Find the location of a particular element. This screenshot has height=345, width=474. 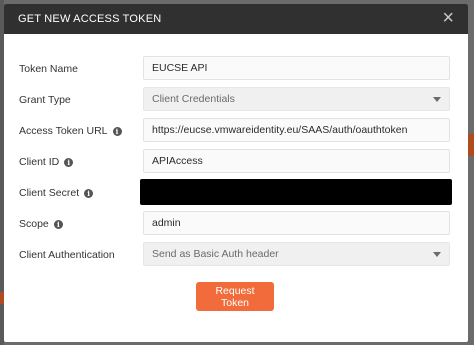

scope-row: Scope i admin is located at coordinates (236, 224).